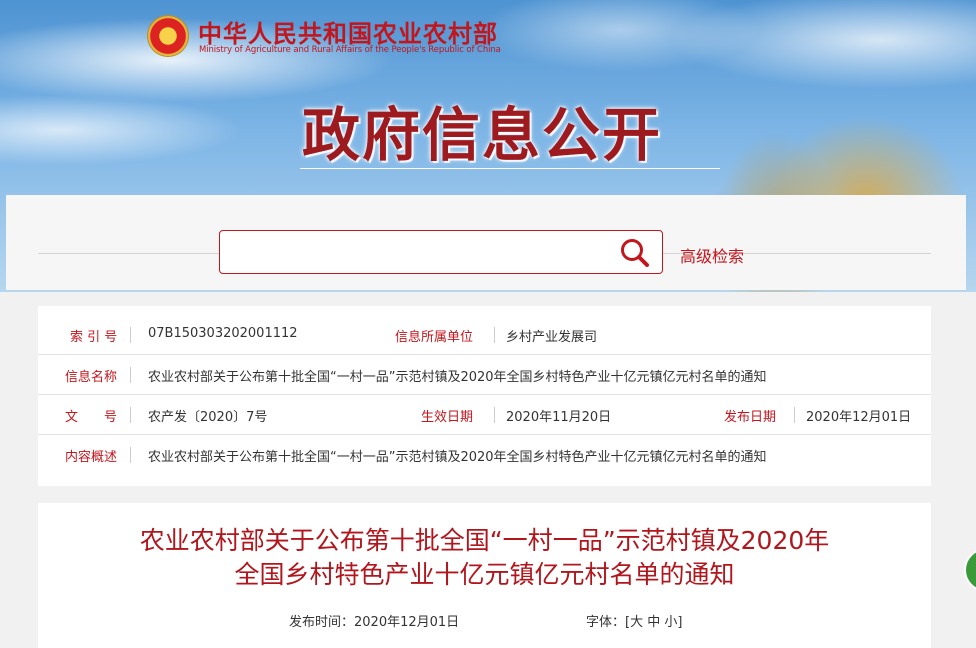  Describe the element at coordinates (168, 36) in the screenshot. I see `national-emblem-icon` at that location.